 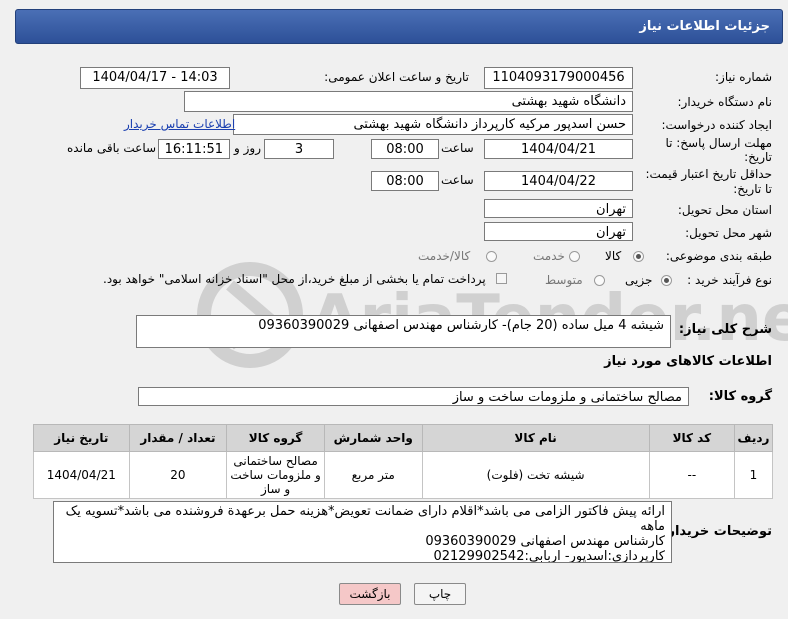 I want to click on process-type-label: نوع فرآیند خرید :, so click(x=729, y=280).